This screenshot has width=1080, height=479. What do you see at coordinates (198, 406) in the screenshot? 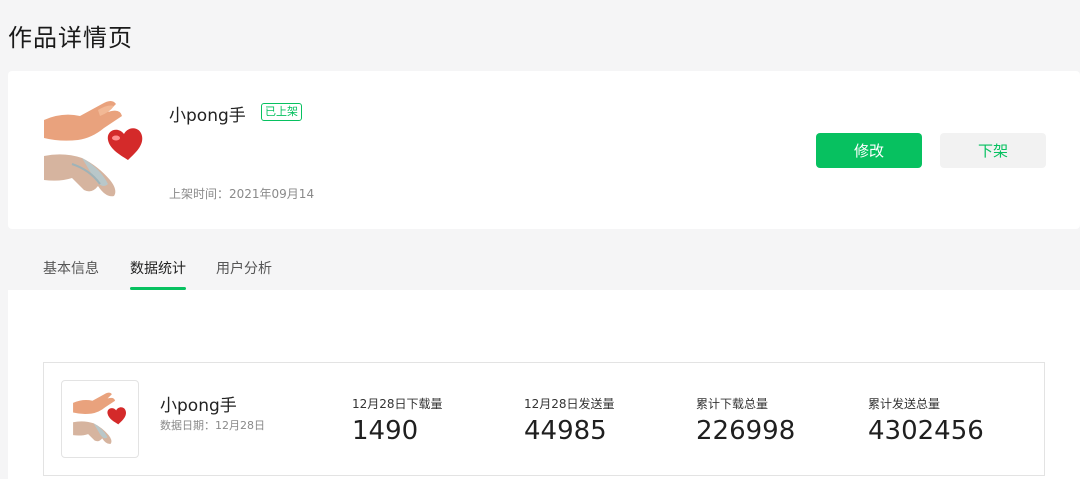
I see `stats-work-name: 小pong手` at bounding box center [198, 406].